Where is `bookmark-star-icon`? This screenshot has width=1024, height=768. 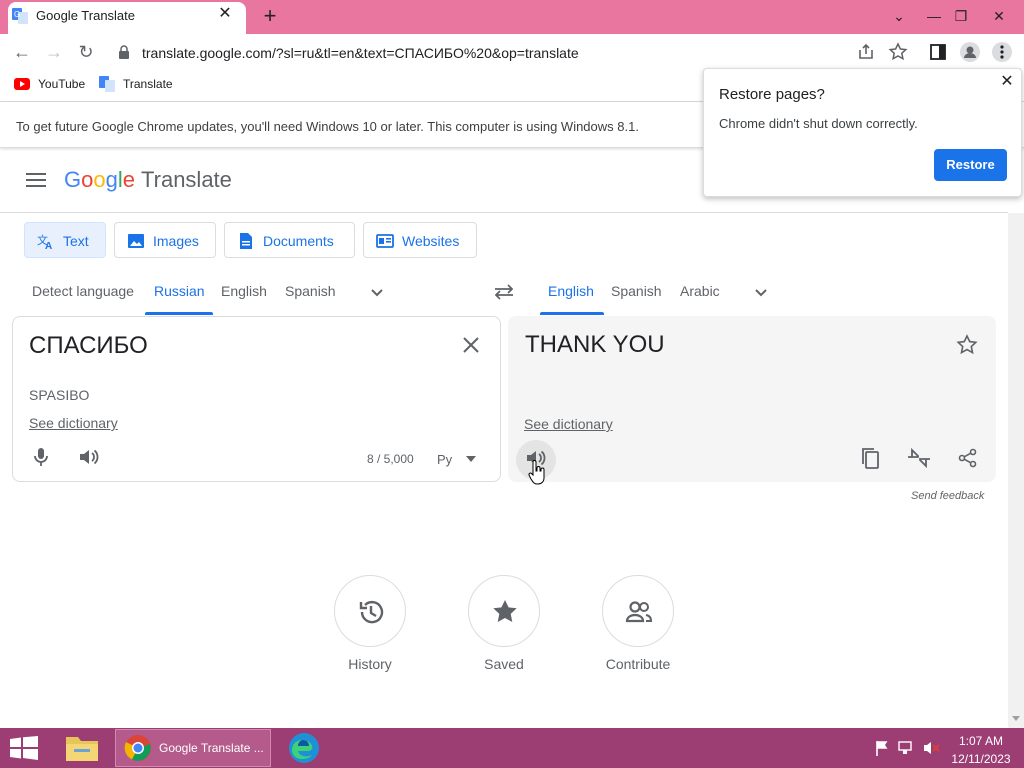 bookmark-star-icon is located at coordinates (898, 52).